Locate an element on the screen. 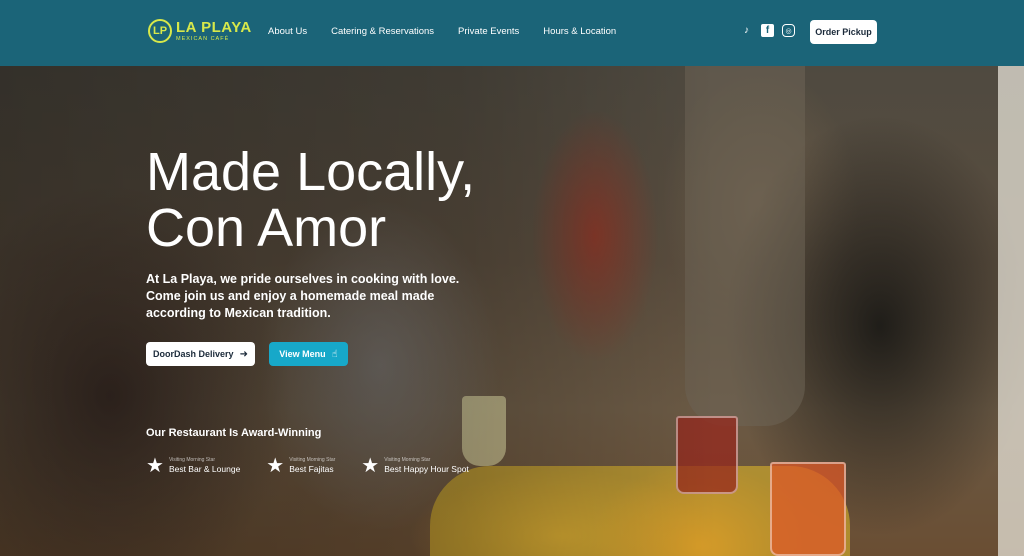 This screenshot has height=556, width=1024. doordash-label: DoorDash Delivery is located at coordinates (193, 354).